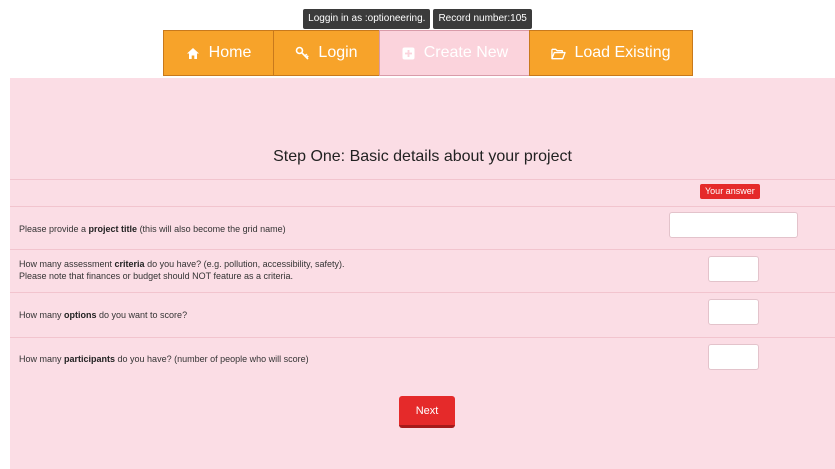 The width and height of the screenshot is (835, 469). What do you see at coordinates (733, 357) in the screenshot?
I see `participants-count-input` at bounding box center [733, 357].